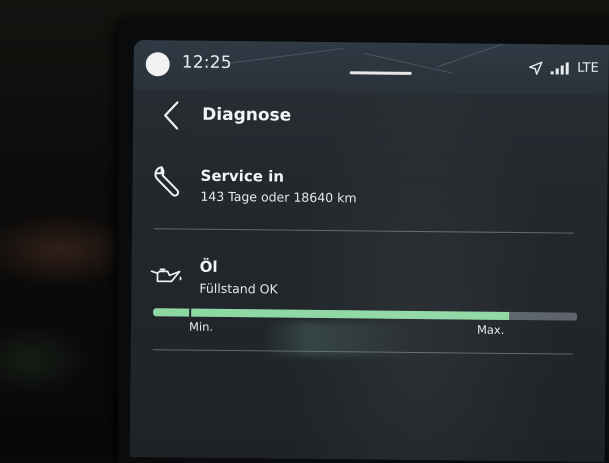 The height and width of the screenshot is (463, 609). Describe the element at coordinates (166, 275) in the screenshot. I see `oil-can-icon` at that location.